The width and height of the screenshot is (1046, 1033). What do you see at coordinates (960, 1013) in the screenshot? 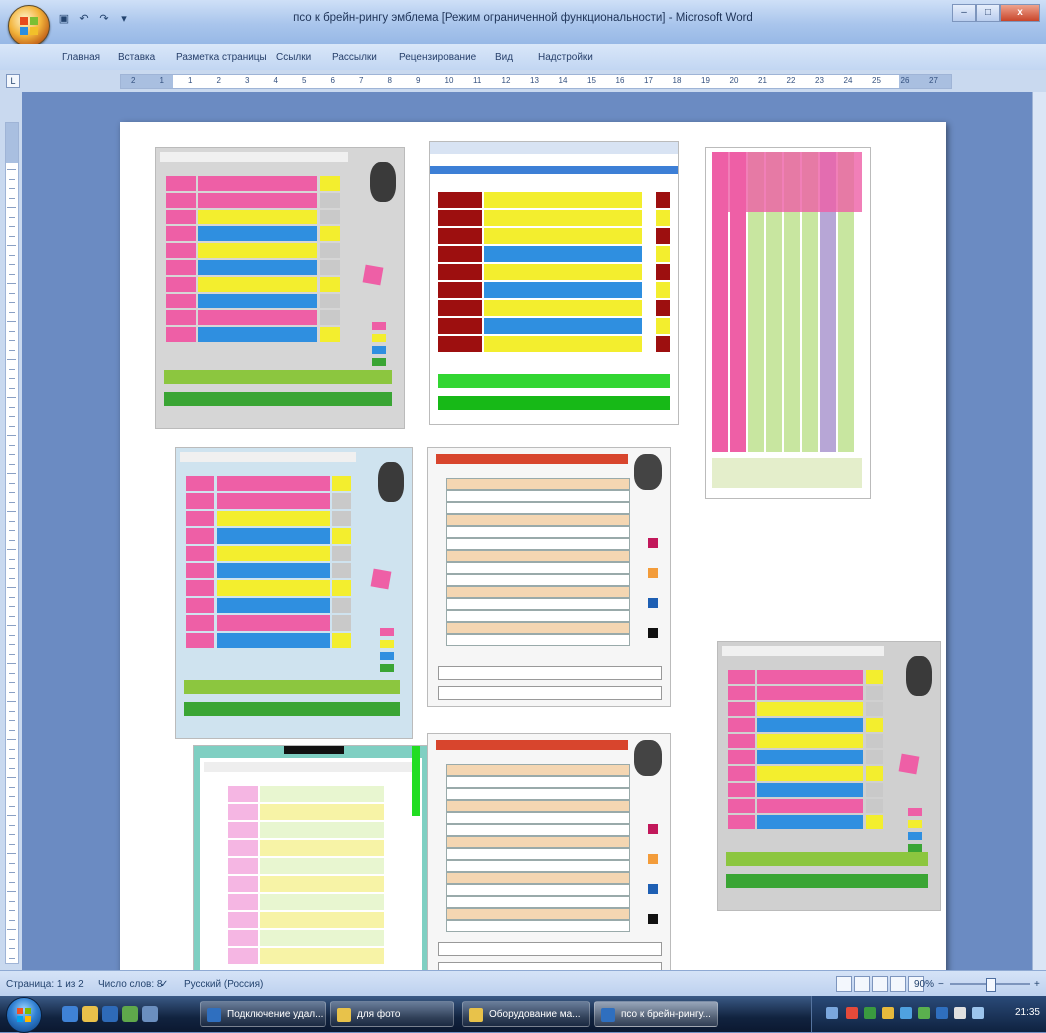
I see `tray-volume-icon` at bounding box center [960, 1013].